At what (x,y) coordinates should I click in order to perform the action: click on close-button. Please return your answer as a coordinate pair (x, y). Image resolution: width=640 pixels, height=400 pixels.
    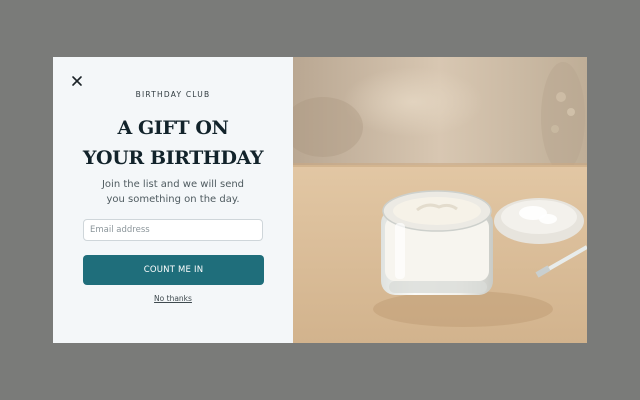
    Looking at the image, I should click on (77, 80).